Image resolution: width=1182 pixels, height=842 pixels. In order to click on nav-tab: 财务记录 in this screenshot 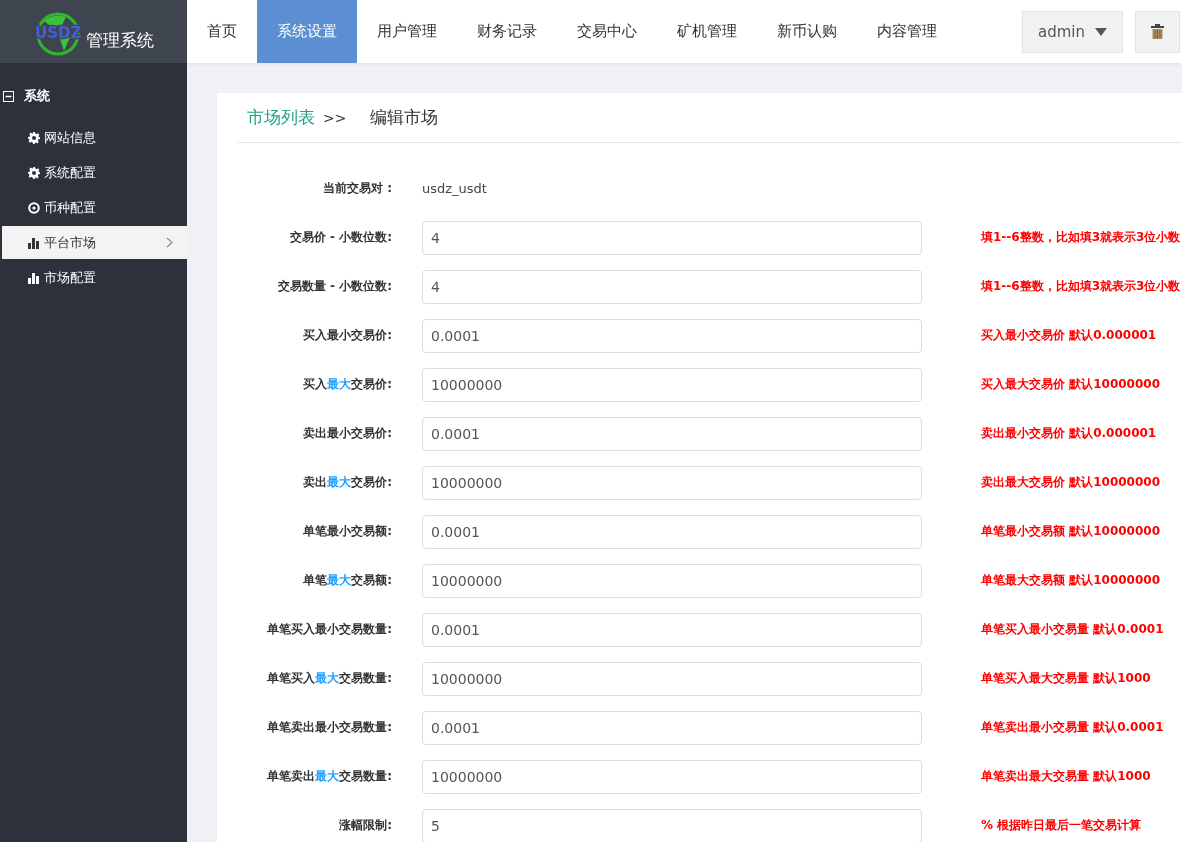, I will do `click(507, 31)`.